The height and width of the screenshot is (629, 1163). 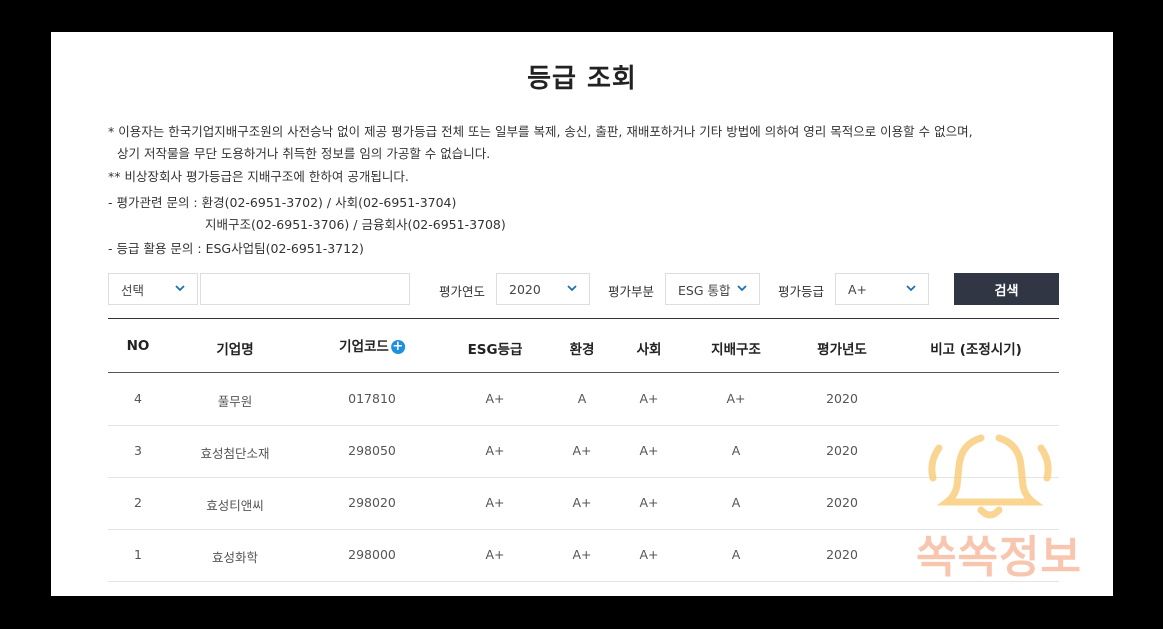 What do you see at coordinates (235, 453) in the screenshot?
I see `cell-company-name: 효성첨단소재` at bounding box center [235, 453].